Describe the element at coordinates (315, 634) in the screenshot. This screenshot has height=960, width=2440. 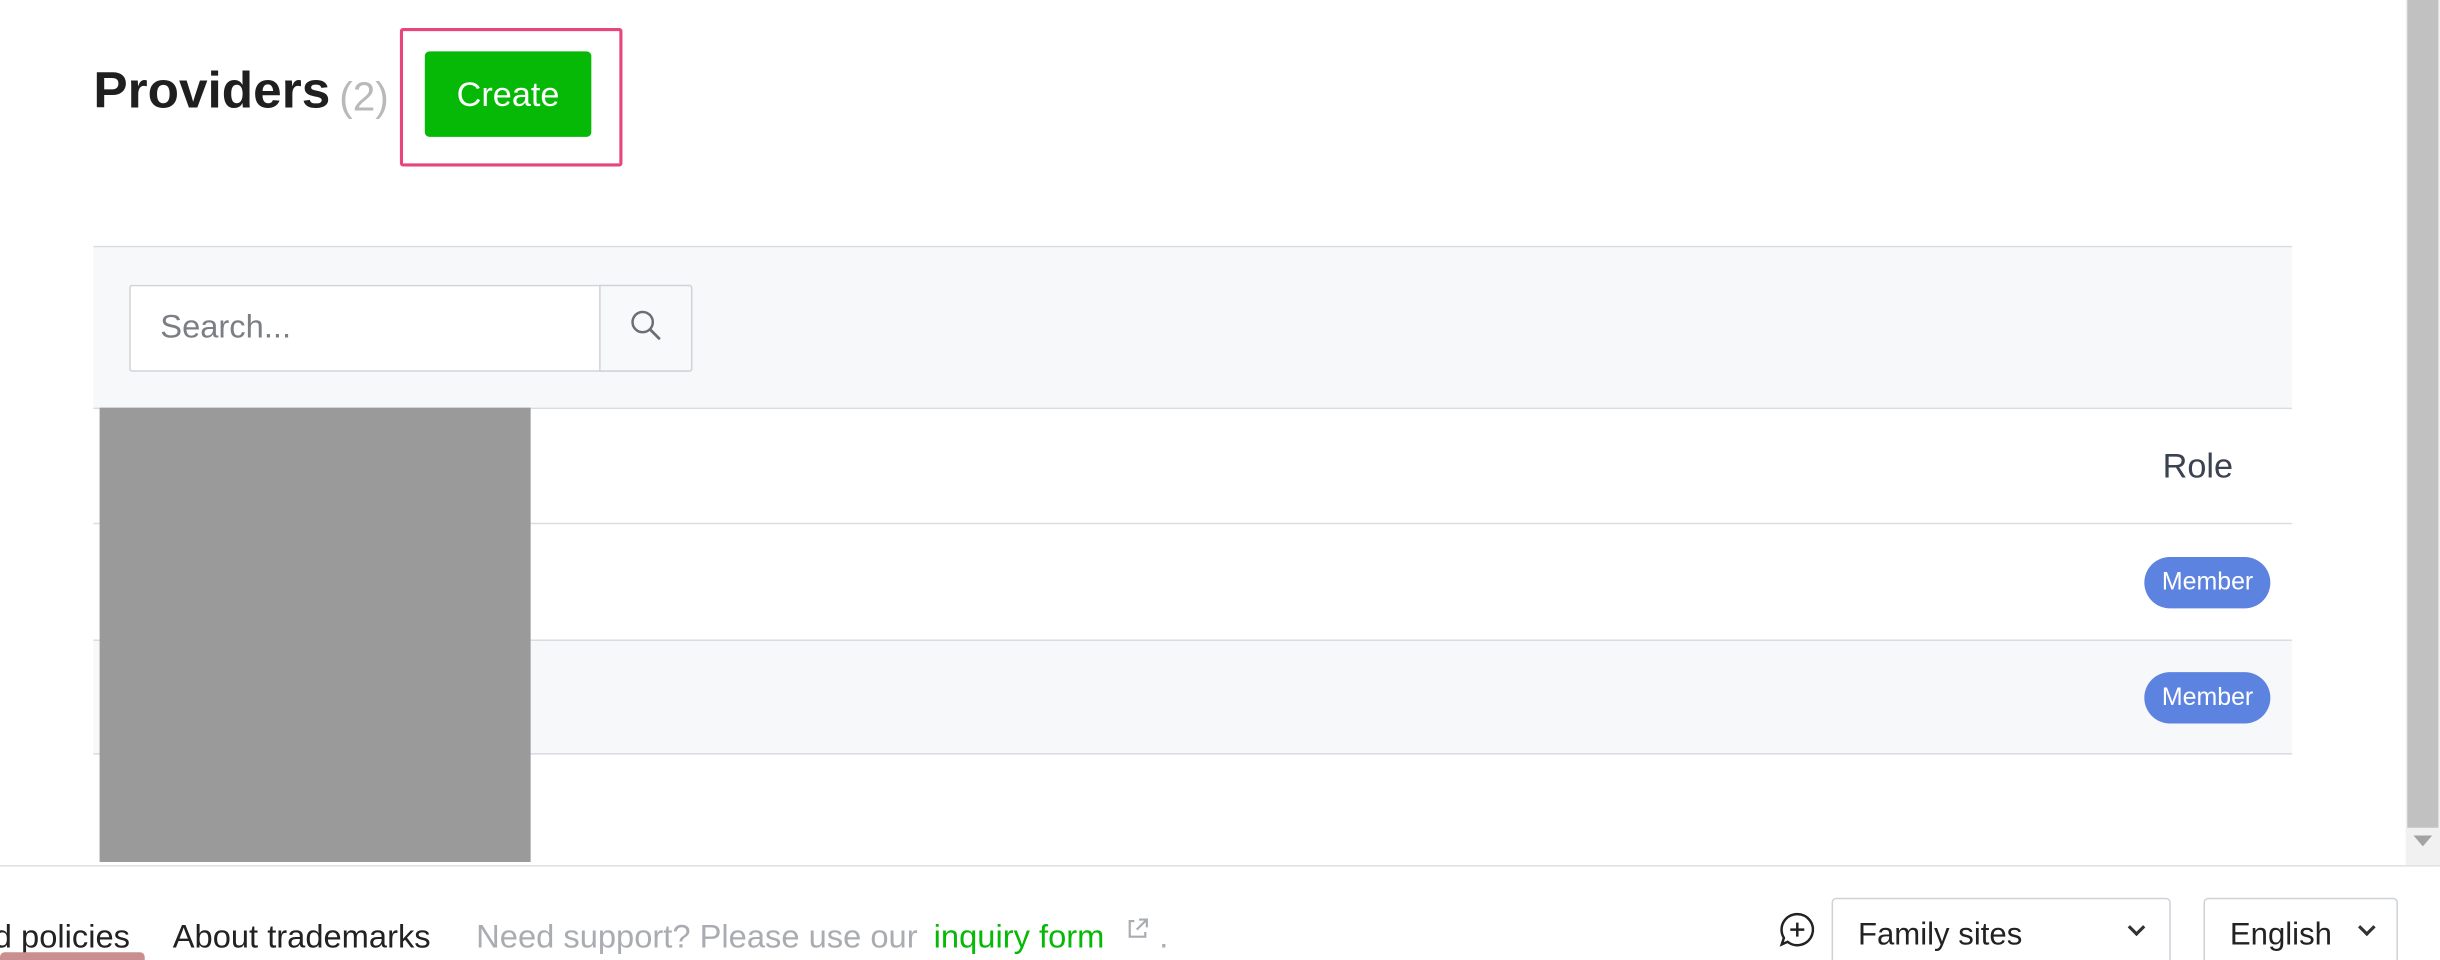
I see `redacted-region` at that location.